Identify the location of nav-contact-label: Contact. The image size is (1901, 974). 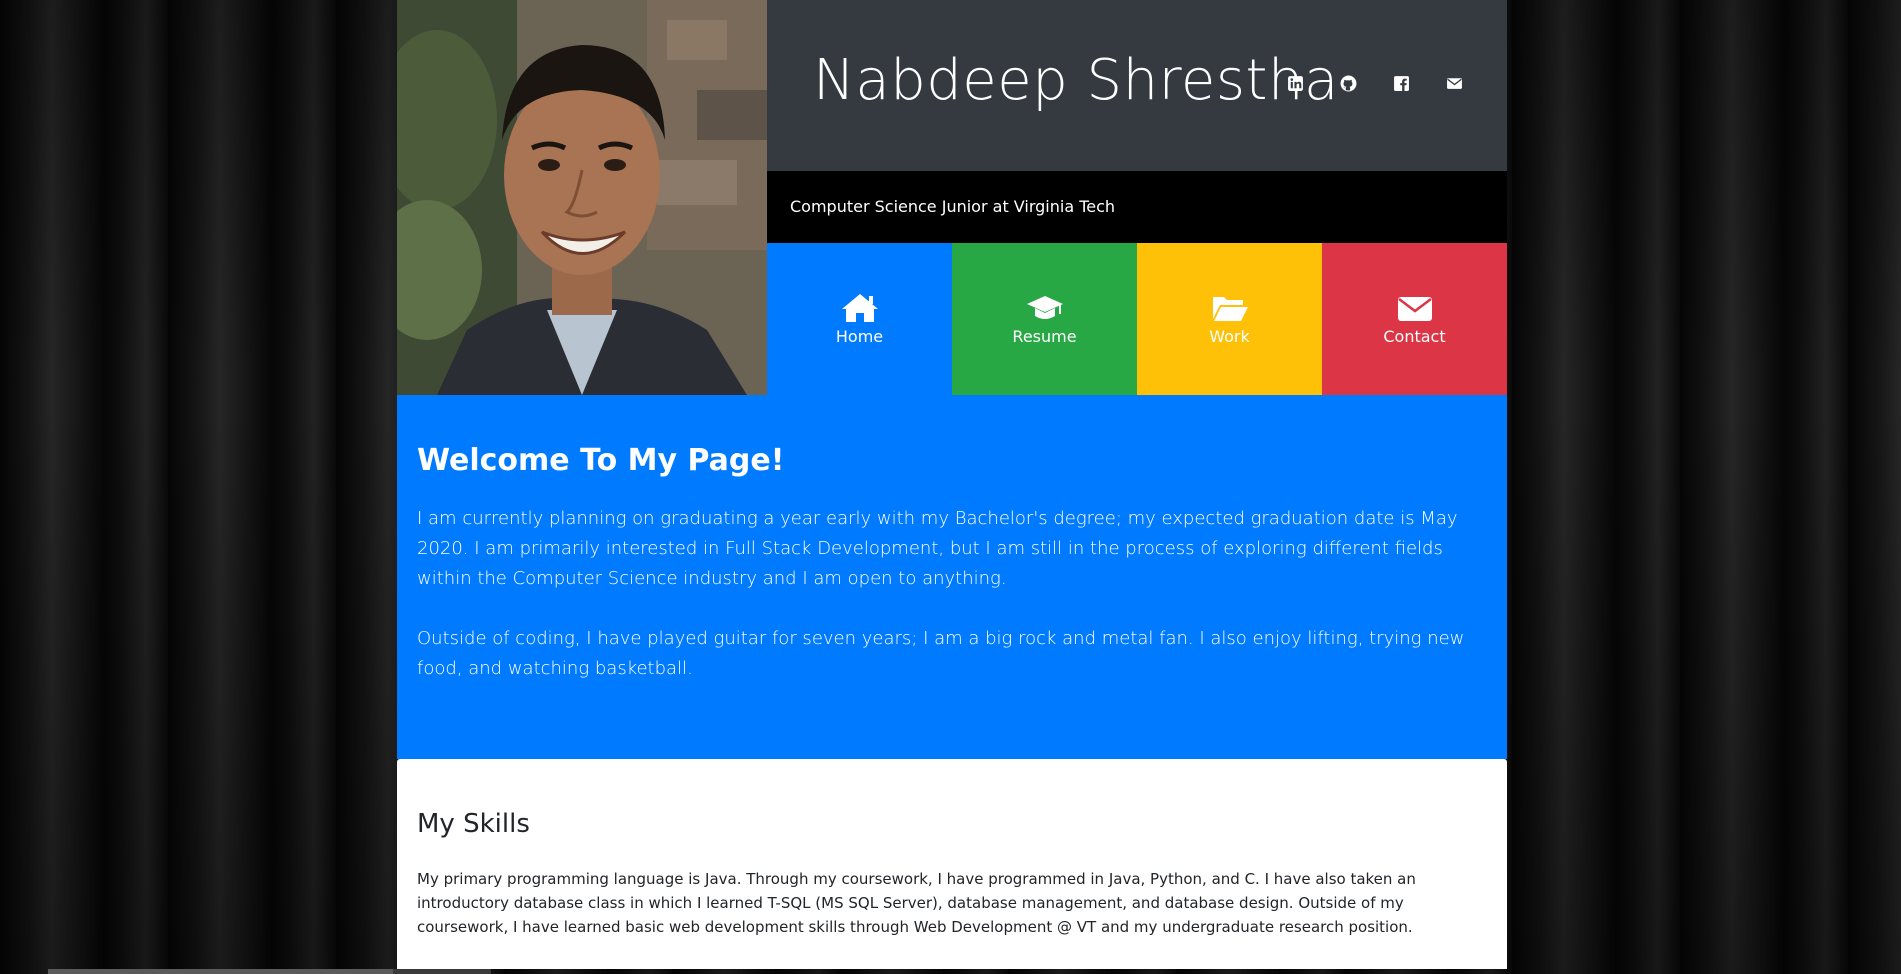
(1414, 336).